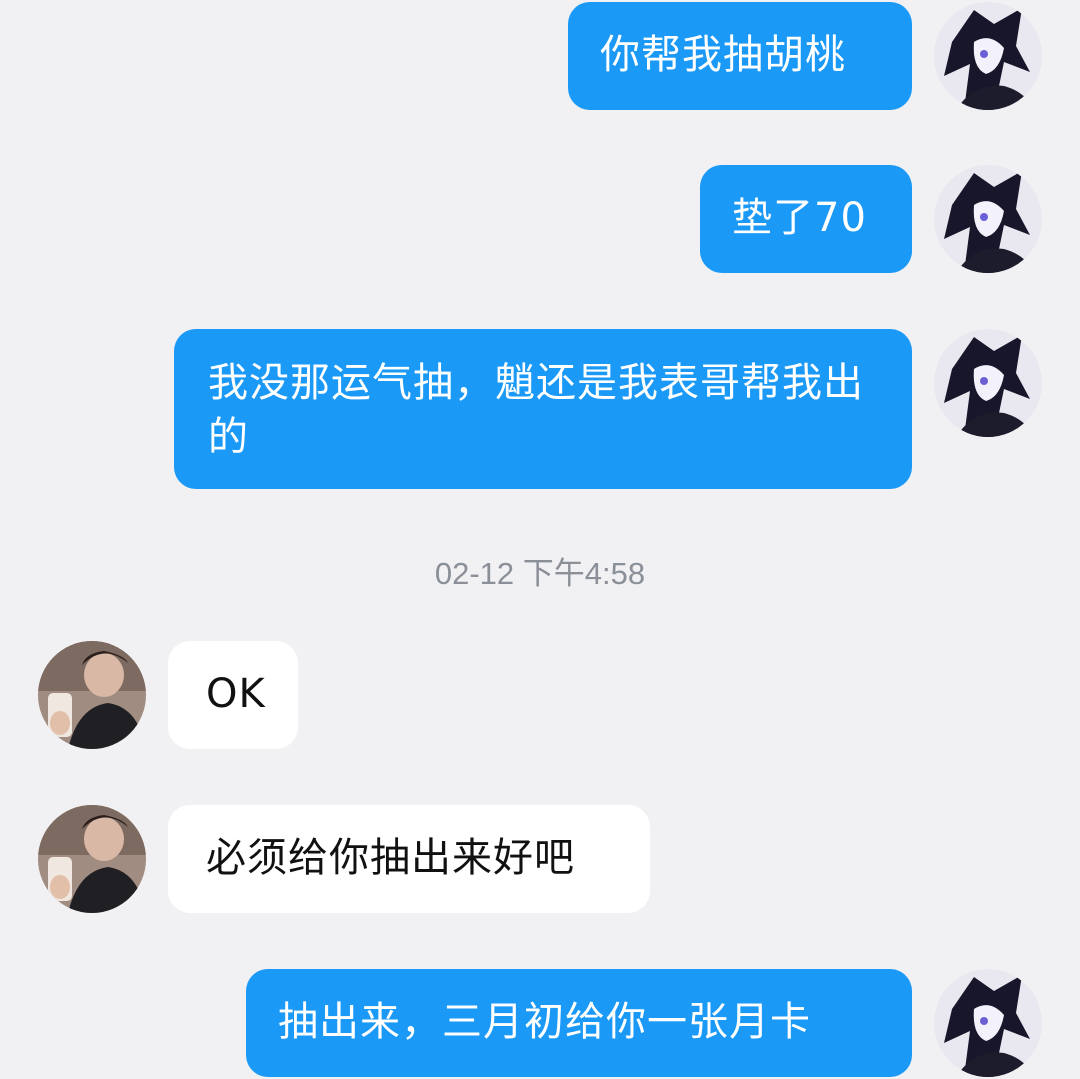 Image resolution: width=1080 pixels, height=1079 pixels. What do you see at coordinates (536, 410) in the screenshot?
I see `message-text: 我没那运气抽，魈还是我表哥帮我出的` at bounding box center [536, 410].